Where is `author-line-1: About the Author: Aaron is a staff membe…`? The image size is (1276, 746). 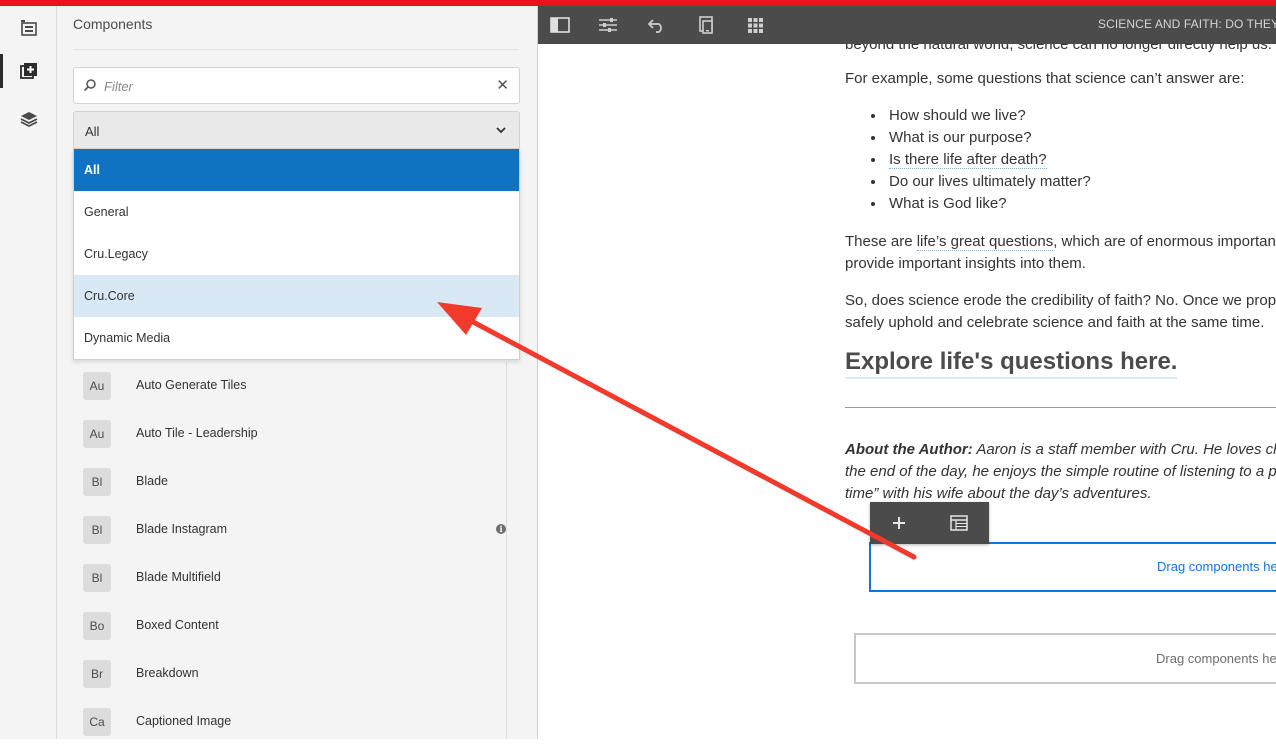 author-line-1: About the Author: Aaron is a staff membe… is located at coordinates (1060, 450).